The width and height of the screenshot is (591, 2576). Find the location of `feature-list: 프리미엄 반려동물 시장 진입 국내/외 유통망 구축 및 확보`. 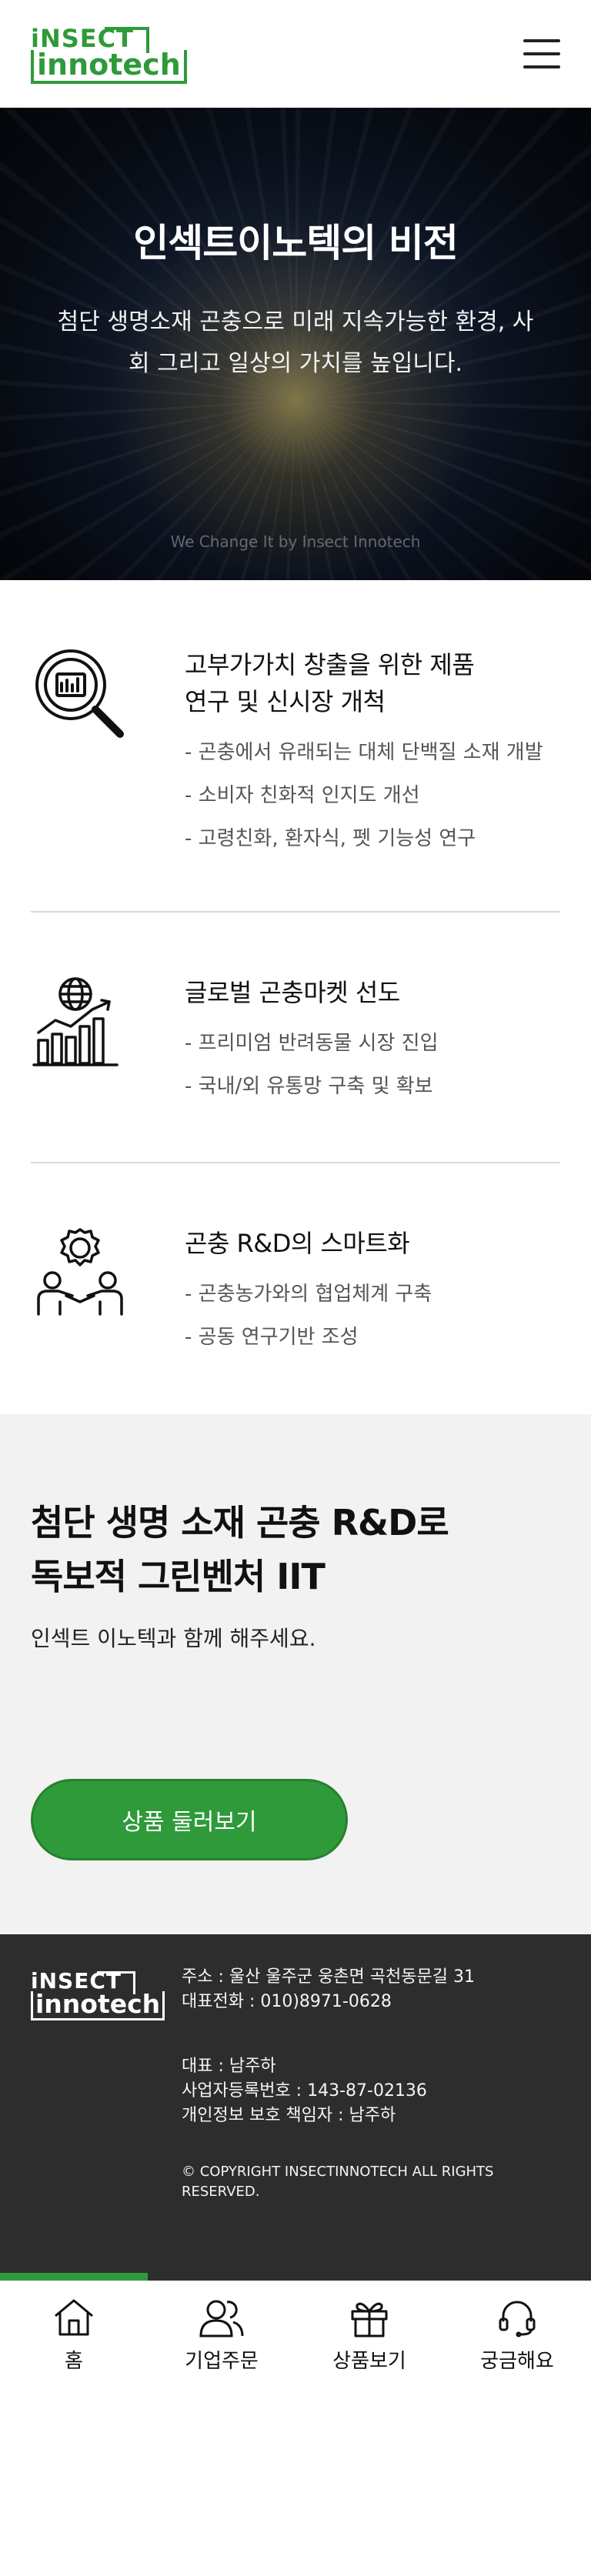

feature-list: 프리미엄 반려동물 시장 진입 국내/외 유통망 구축 및 확보 is located at coordinates (372, 1065).